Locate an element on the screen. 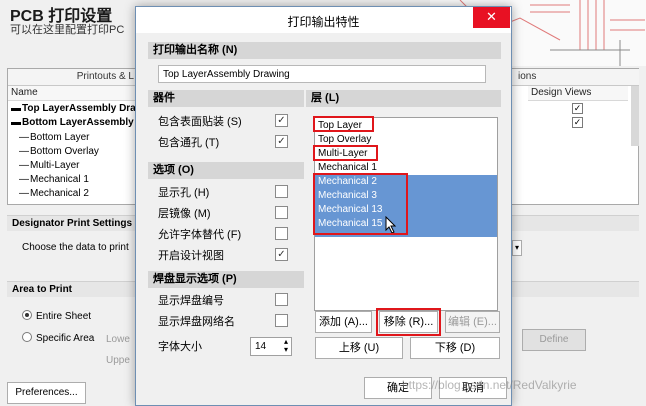 This screenshot has height=406, width=646. show-holes-label: 显示孔 (H) is located at coordinates (184, 193).